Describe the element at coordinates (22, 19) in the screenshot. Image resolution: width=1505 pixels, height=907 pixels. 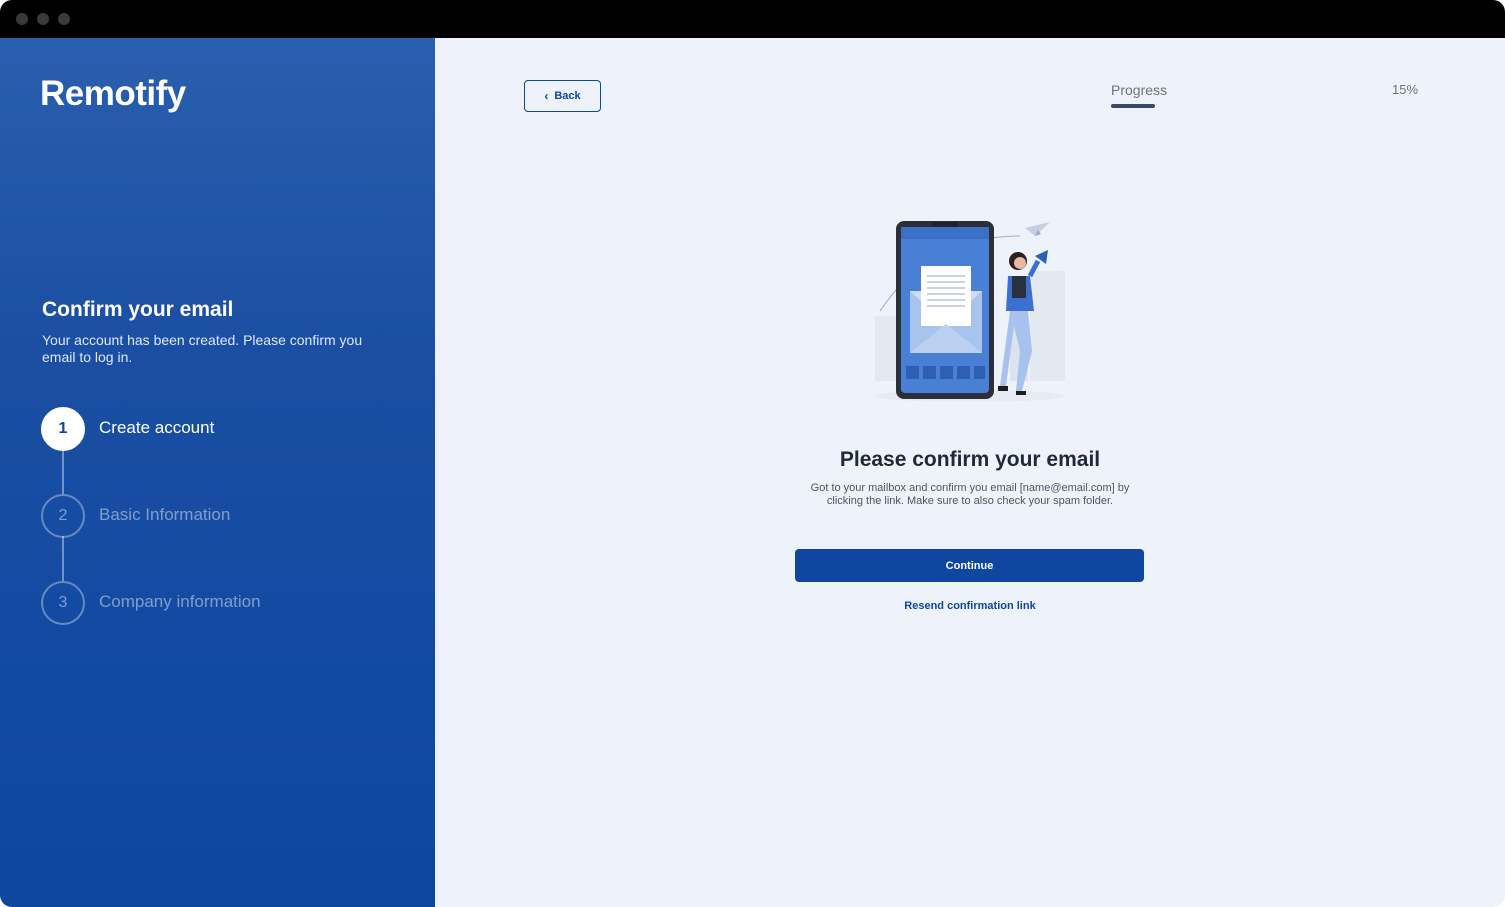
I see `close-window-dot` at that location.